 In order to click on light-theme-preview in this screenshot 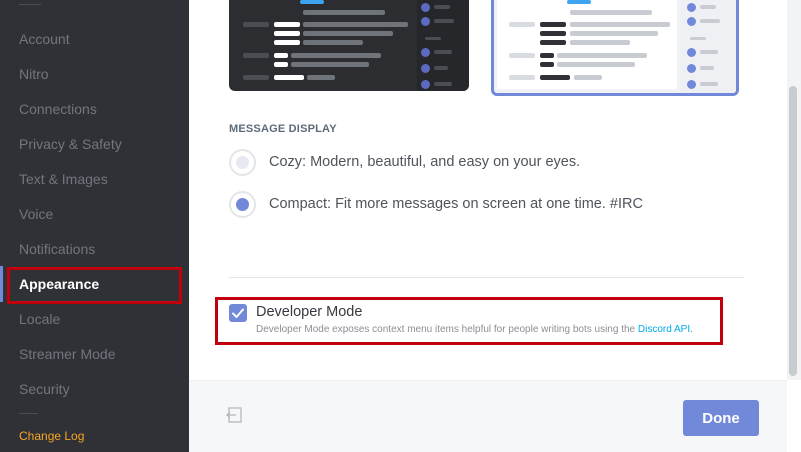, I will do `click(615, 48)`.